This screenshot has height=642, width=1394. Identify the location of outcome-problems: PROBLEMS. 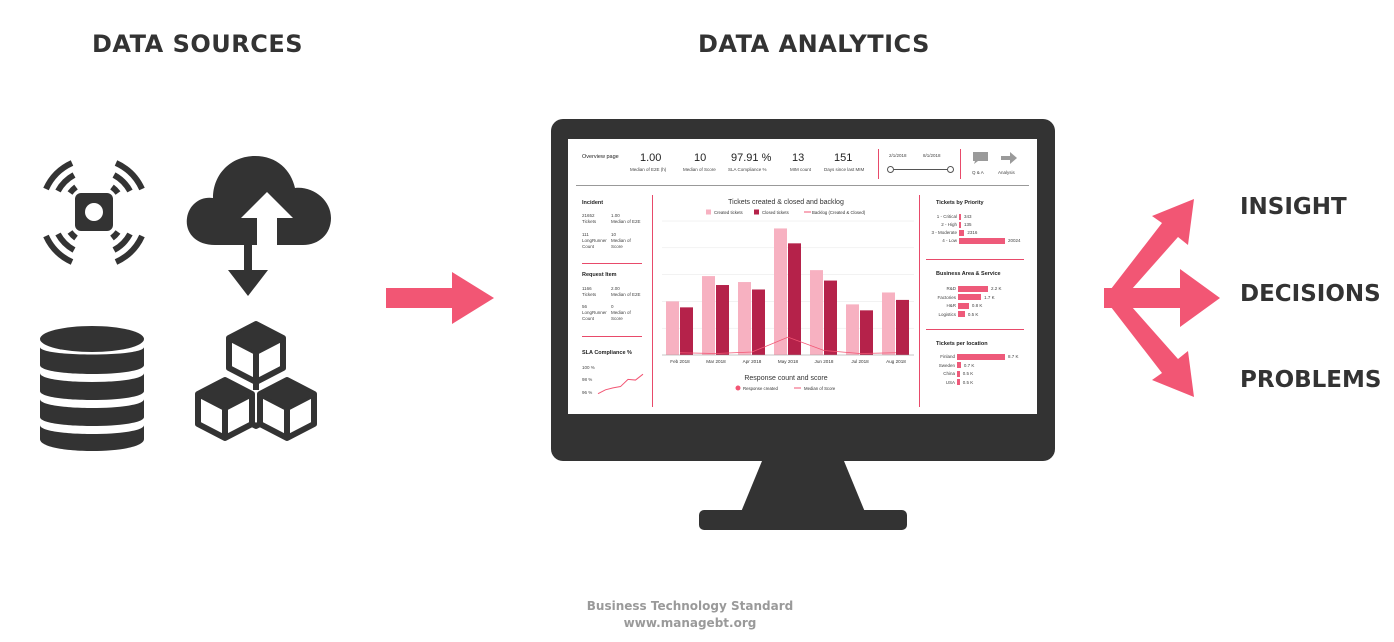
(1311, 380).